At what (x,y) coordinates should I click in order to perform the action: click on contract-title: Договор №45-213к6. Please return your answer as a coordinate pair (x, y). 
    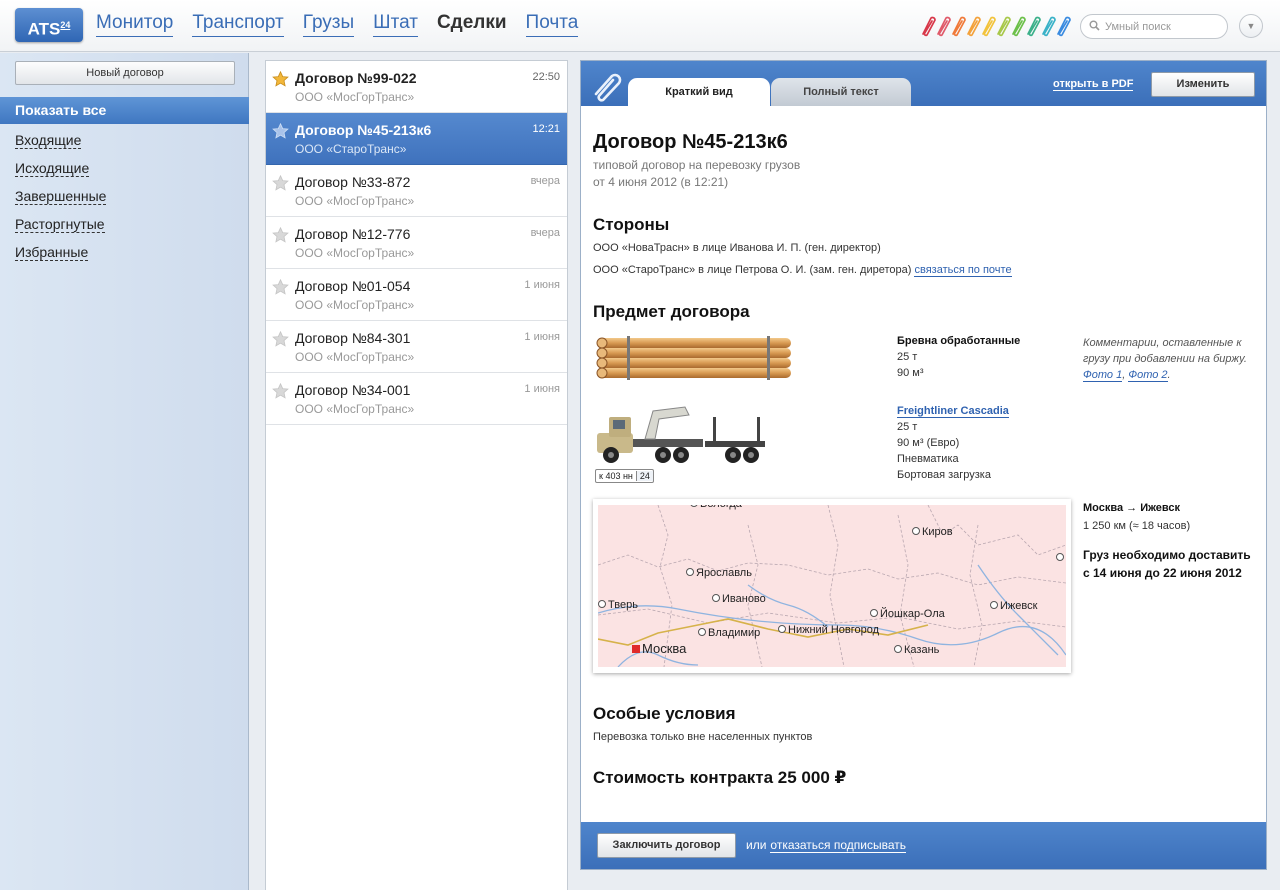
    Looking at the image, I should click on (363, 130).